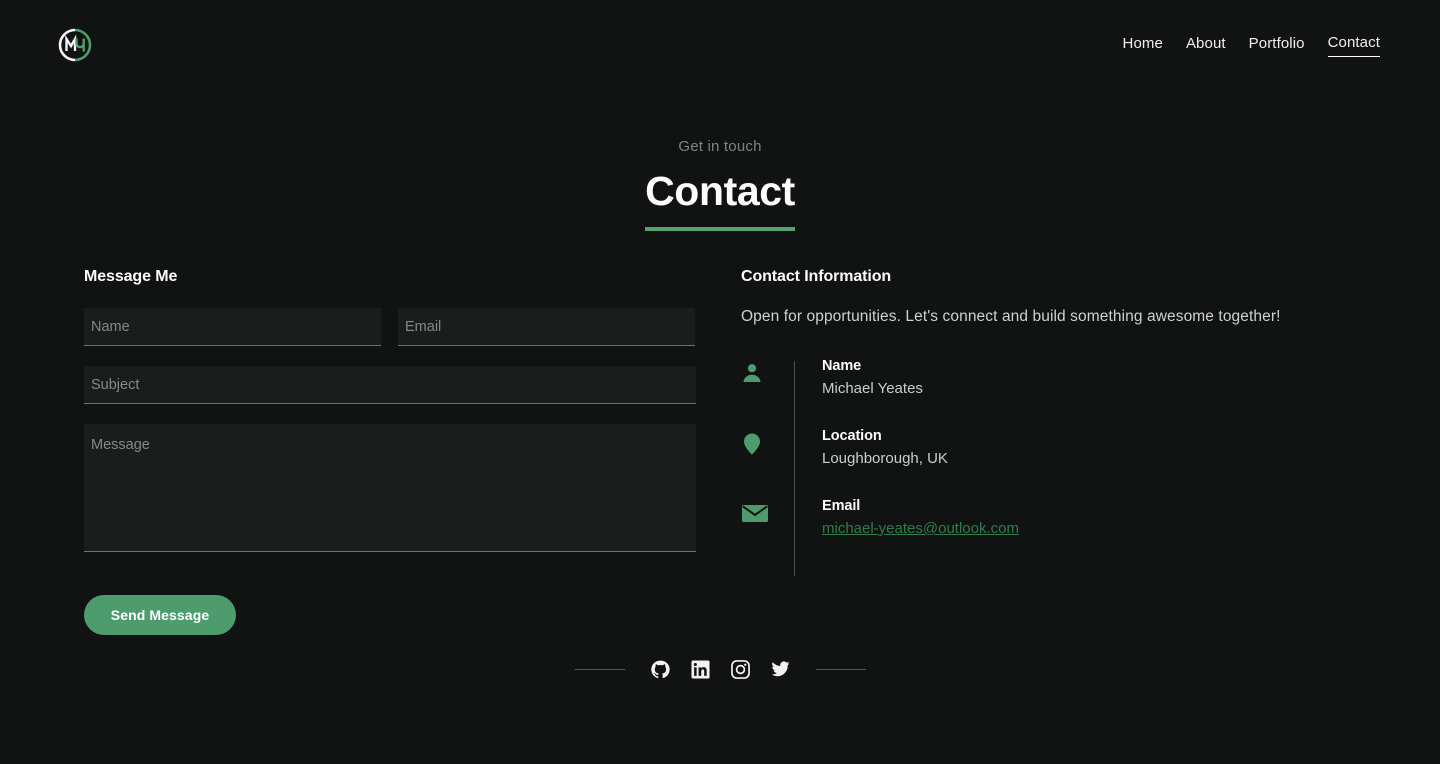 This screenshot has width=1440, height=764. I want to click on name-input, so click(232, 327).